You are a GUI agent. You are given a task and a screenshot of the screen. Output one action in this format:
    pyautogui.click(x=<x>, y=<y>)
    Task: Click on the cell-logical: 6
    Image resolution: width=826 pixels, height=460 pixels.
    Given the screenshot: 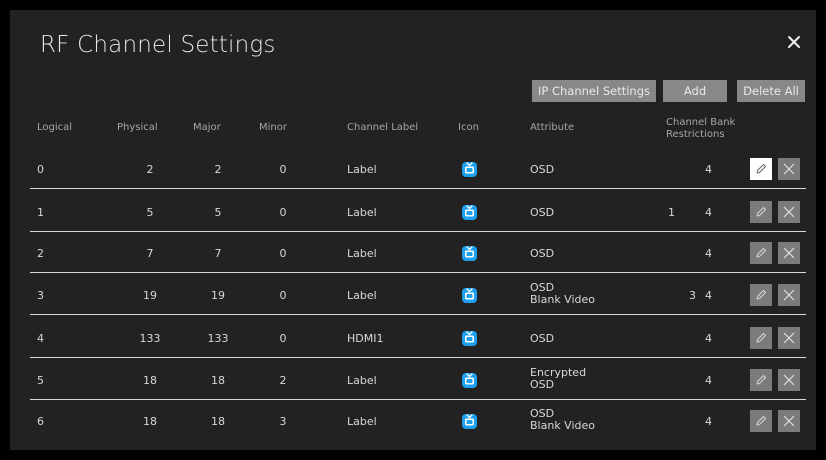 What is the action you would take?
    pyautogui.click(x=40, y=421)
    